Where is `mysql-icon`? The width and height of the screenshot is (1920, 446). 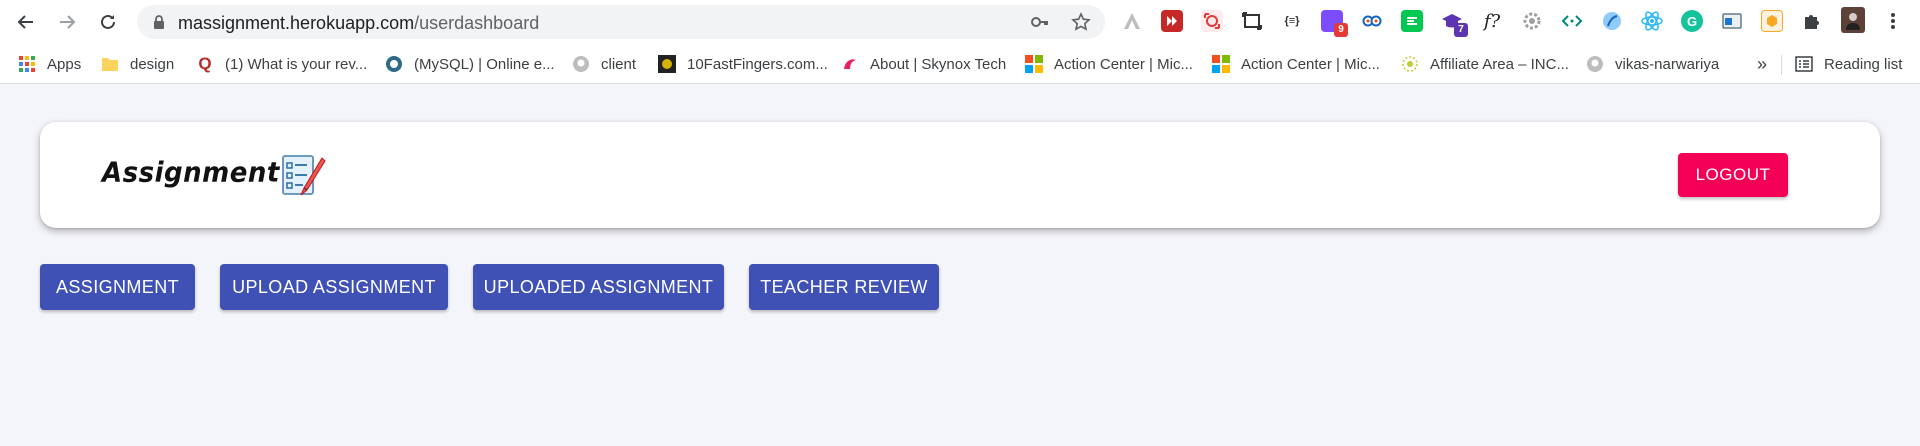
mysql-icon is located at coordinates (394, 64).